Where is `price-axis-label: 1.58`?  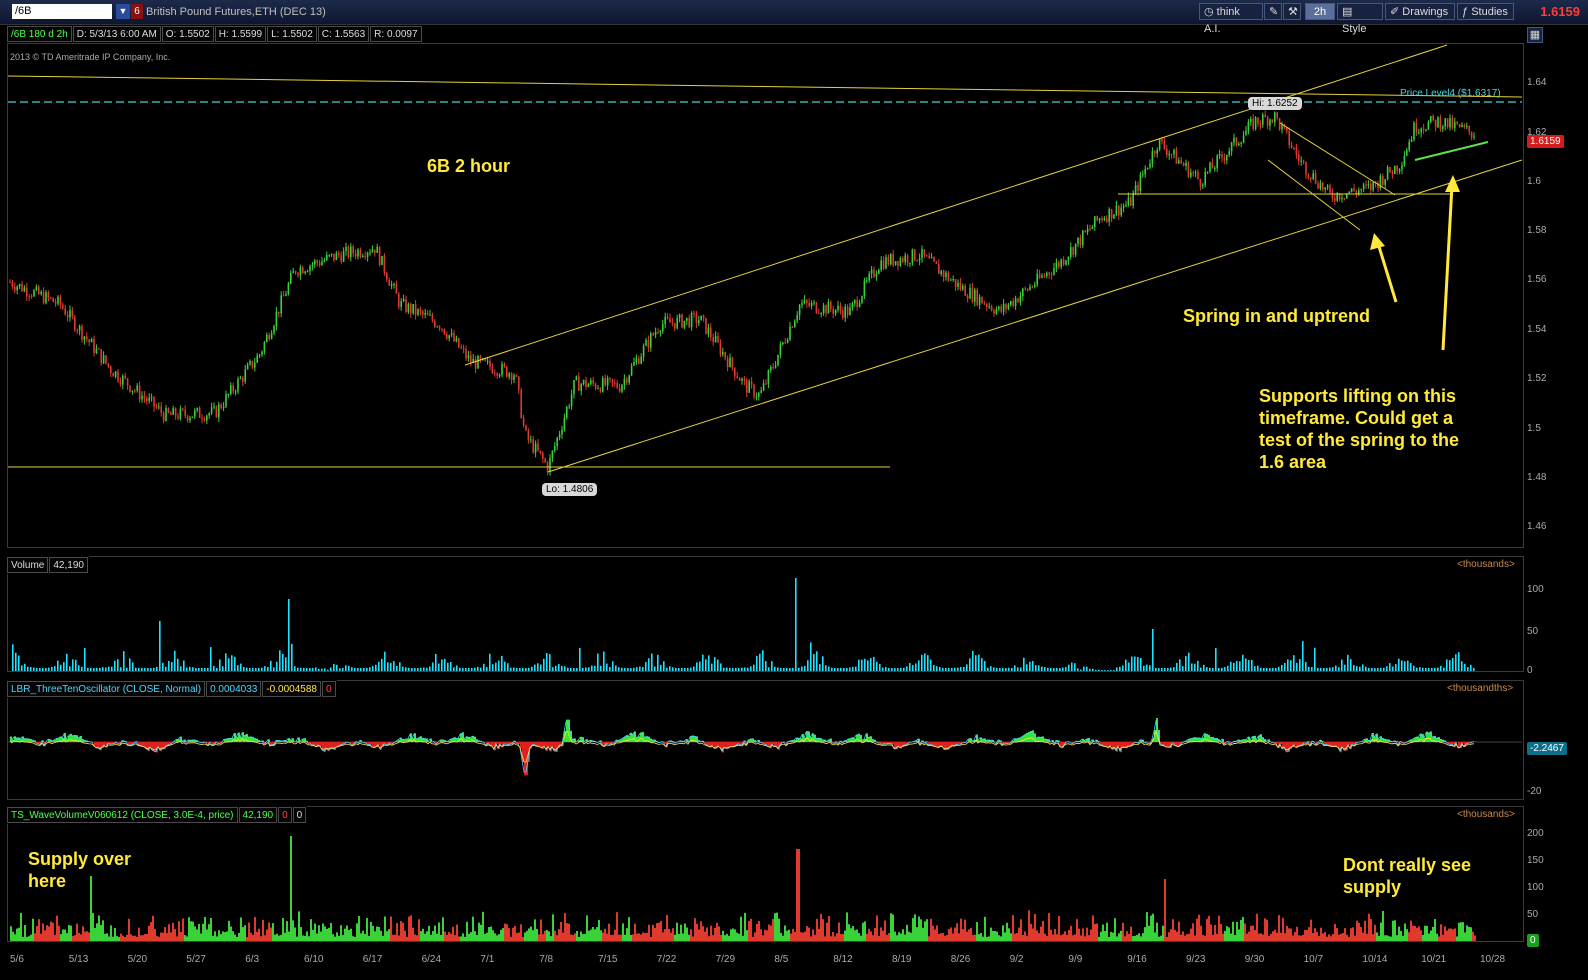 price-axis-label: 1.58 is located at coordinates (1537, 230).